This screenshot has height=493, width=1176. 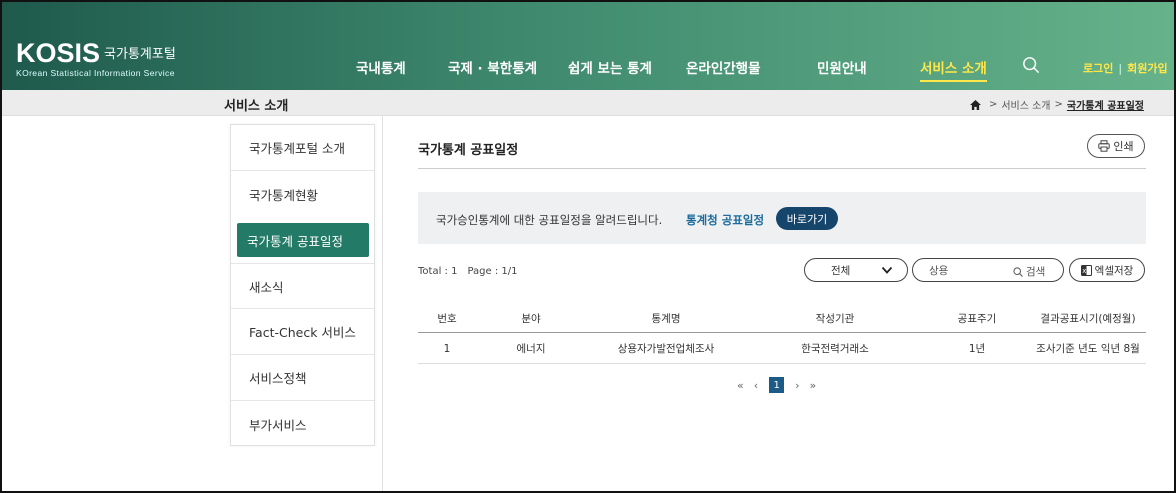 I want to click on search-button: 검색, so click(x=1029, y=271).